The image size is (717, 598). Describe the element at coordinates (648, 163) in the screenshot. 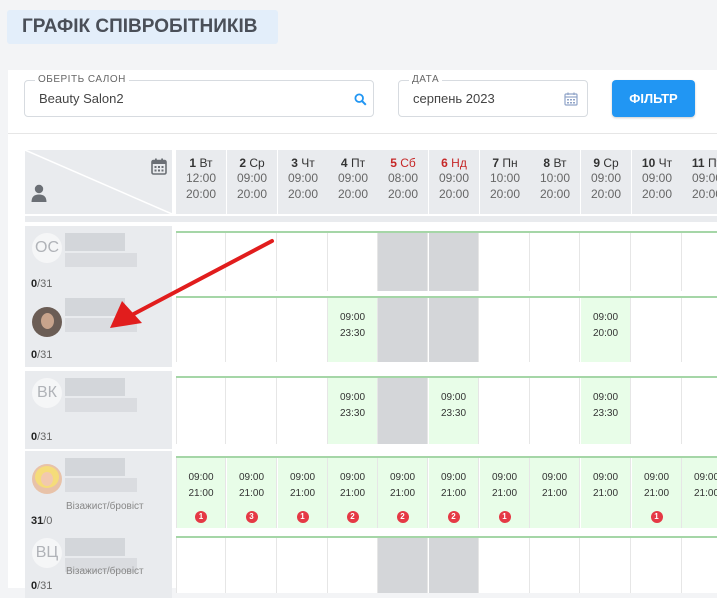

I see `day-number: 10` at that location.